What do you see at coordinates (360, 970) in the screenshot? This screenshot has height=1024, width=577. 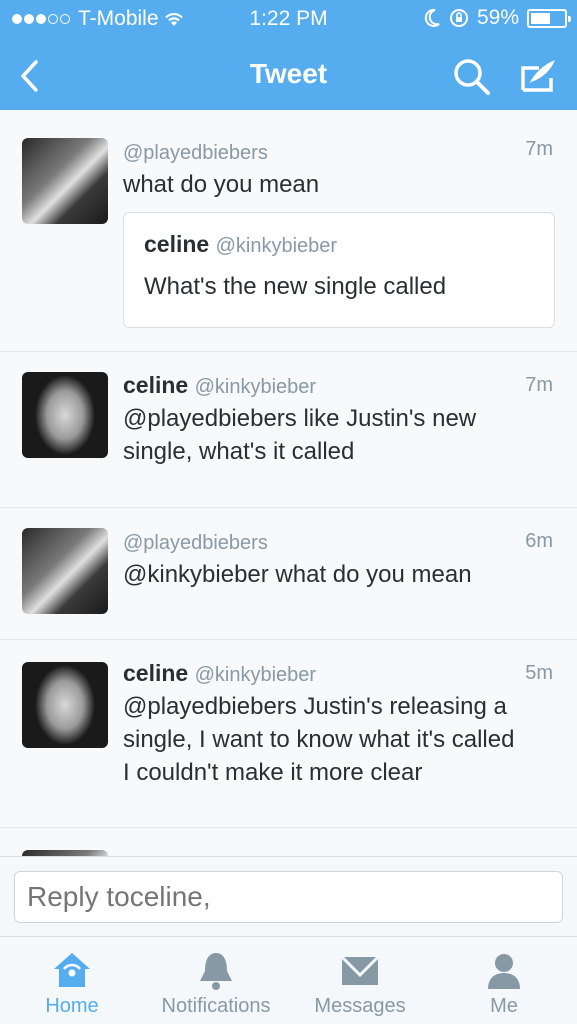 I see `envelope-icon` at bounding box center [360, 970].